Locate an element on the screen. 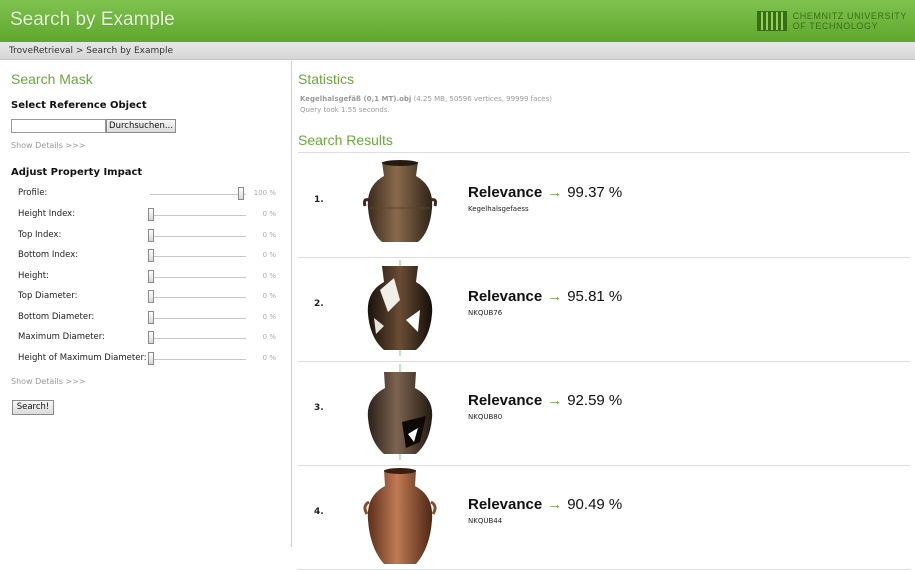 This screenshot has height=570, width=915. search-results-title: Search Results is located at coordinates (345, 140).